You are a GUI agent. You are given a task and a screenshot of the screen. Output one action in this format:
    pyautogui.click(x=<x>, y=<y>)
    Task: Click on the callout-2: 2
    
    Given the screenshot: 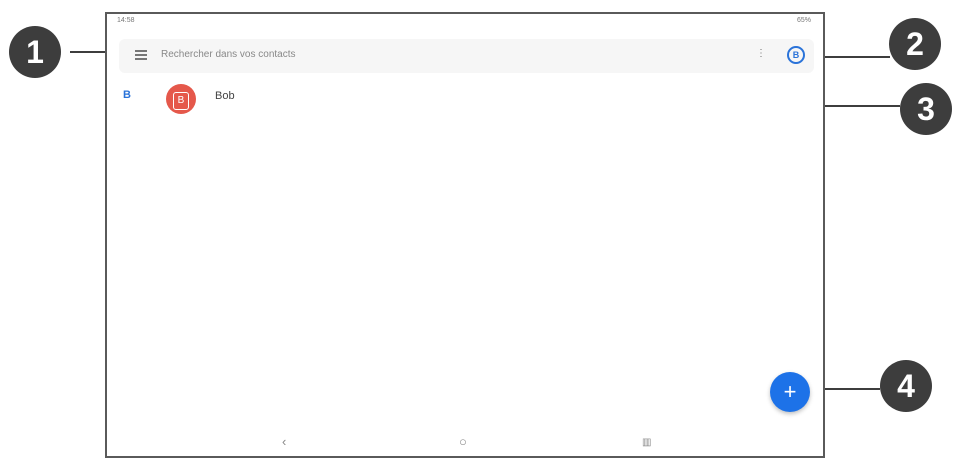 What is the action you would take?
    pyautogui.click(x=915, y=44)
    